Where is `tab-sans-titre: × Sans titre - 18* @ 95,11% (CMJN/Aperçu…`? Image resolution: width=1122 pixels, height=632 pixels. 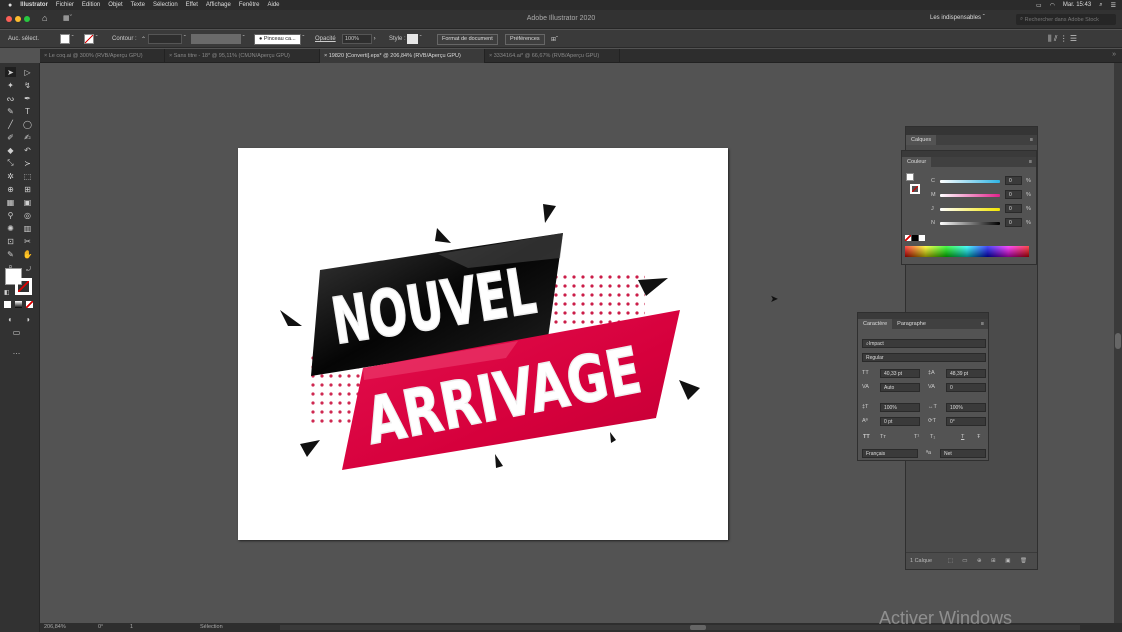 tab-sans-titre: × Sans titre - 18* @ 95,11% (CMJN/Aperçu… is located at coordinates (242, 56).